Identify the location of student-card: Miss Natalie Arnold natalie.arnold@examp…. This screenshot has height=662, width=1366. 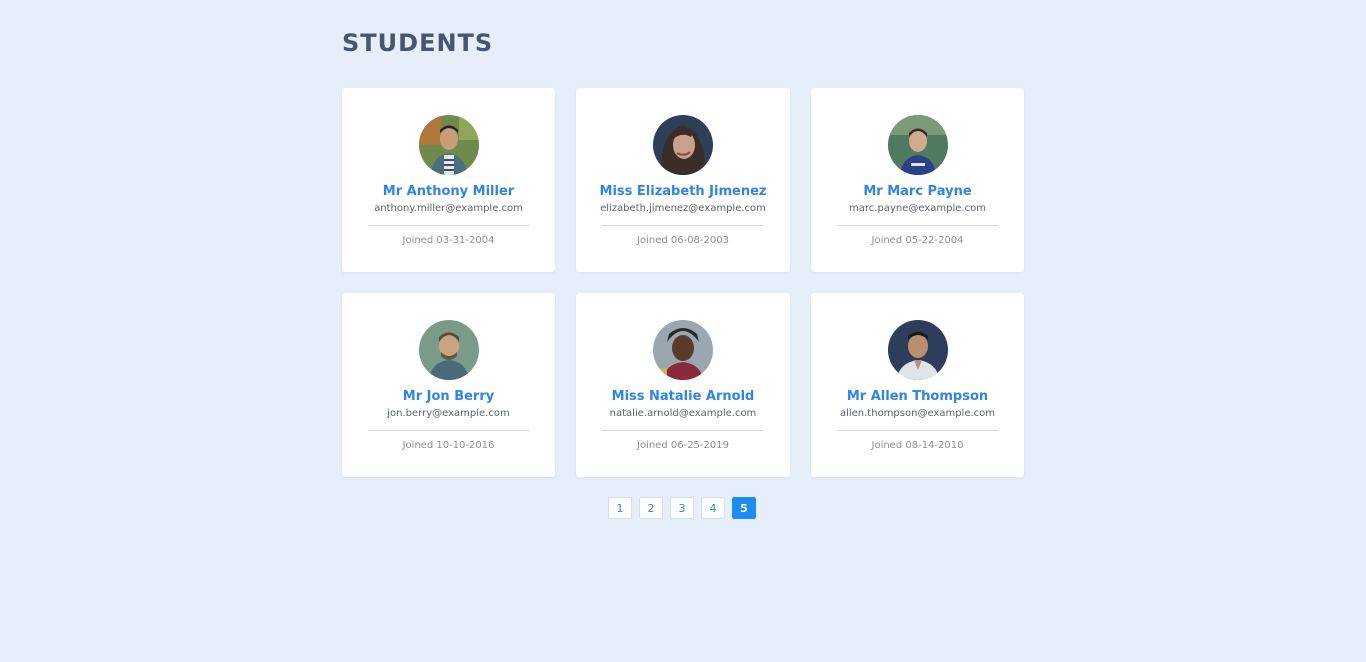
(683, 385).